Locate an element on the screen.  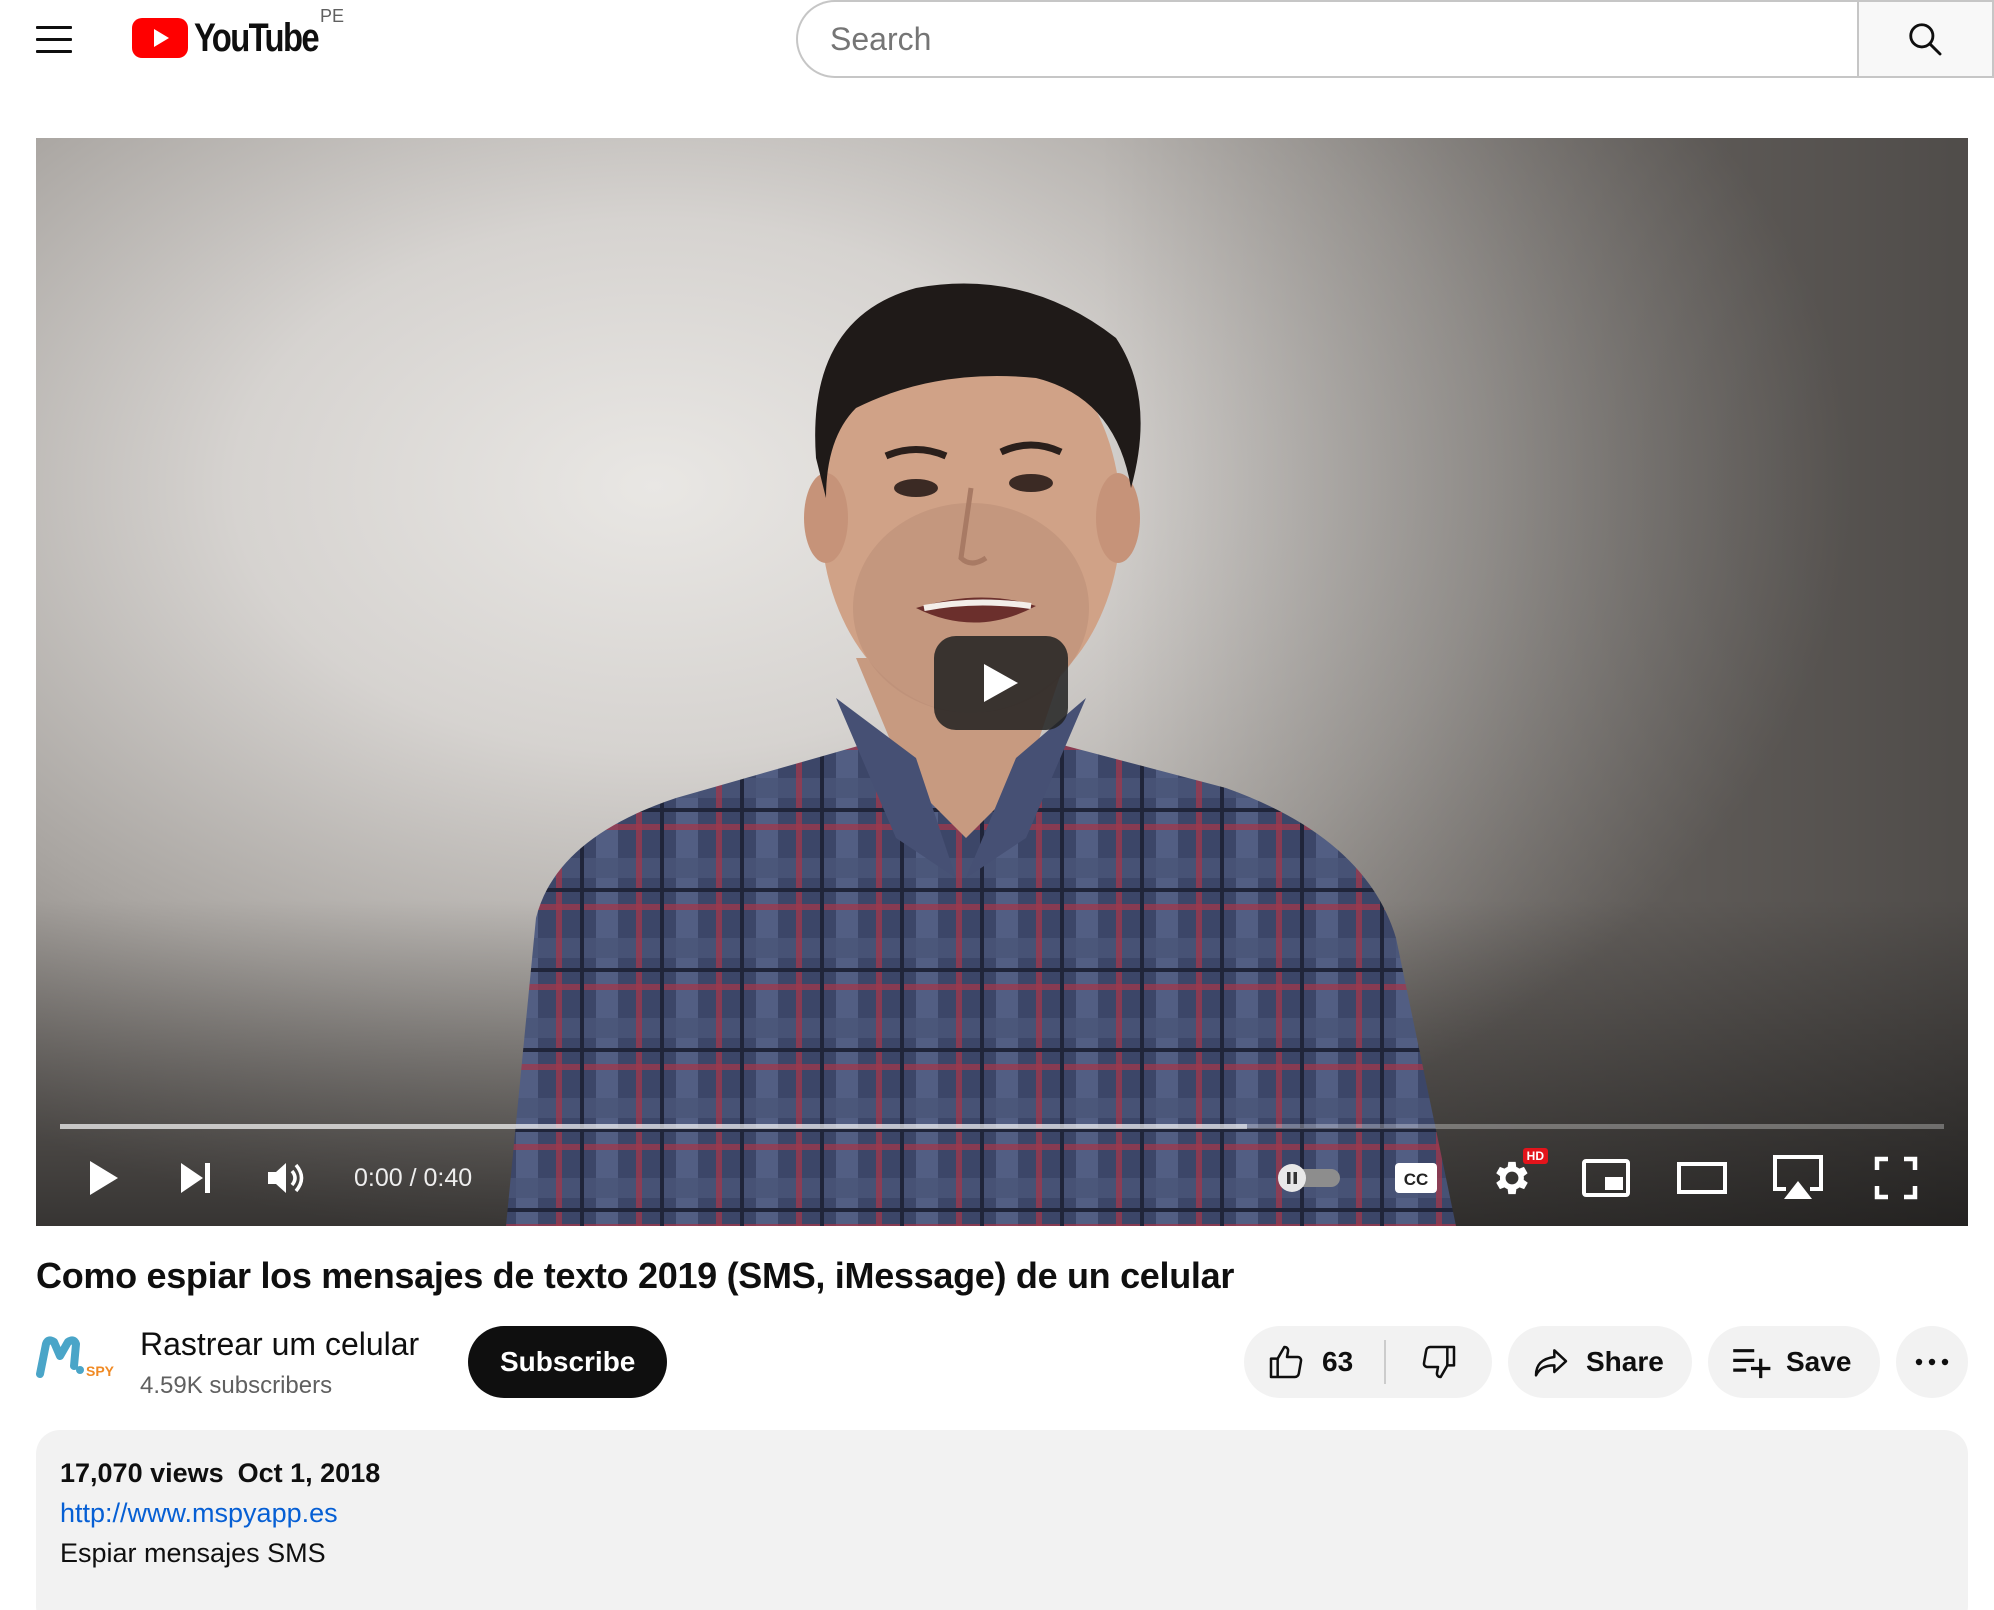
share-button: Share is located at coordinates (1600, 1362).